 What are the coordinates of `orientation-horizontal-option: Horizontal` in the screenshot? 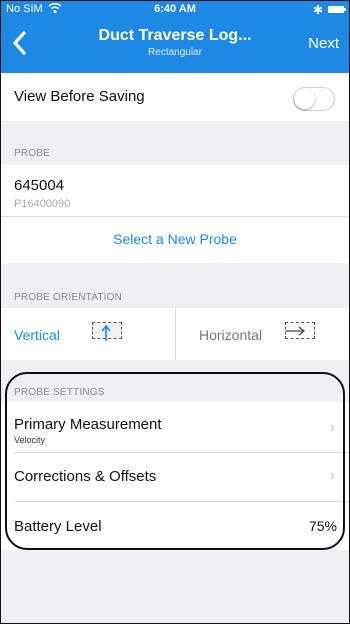 It's located at (262, 334).